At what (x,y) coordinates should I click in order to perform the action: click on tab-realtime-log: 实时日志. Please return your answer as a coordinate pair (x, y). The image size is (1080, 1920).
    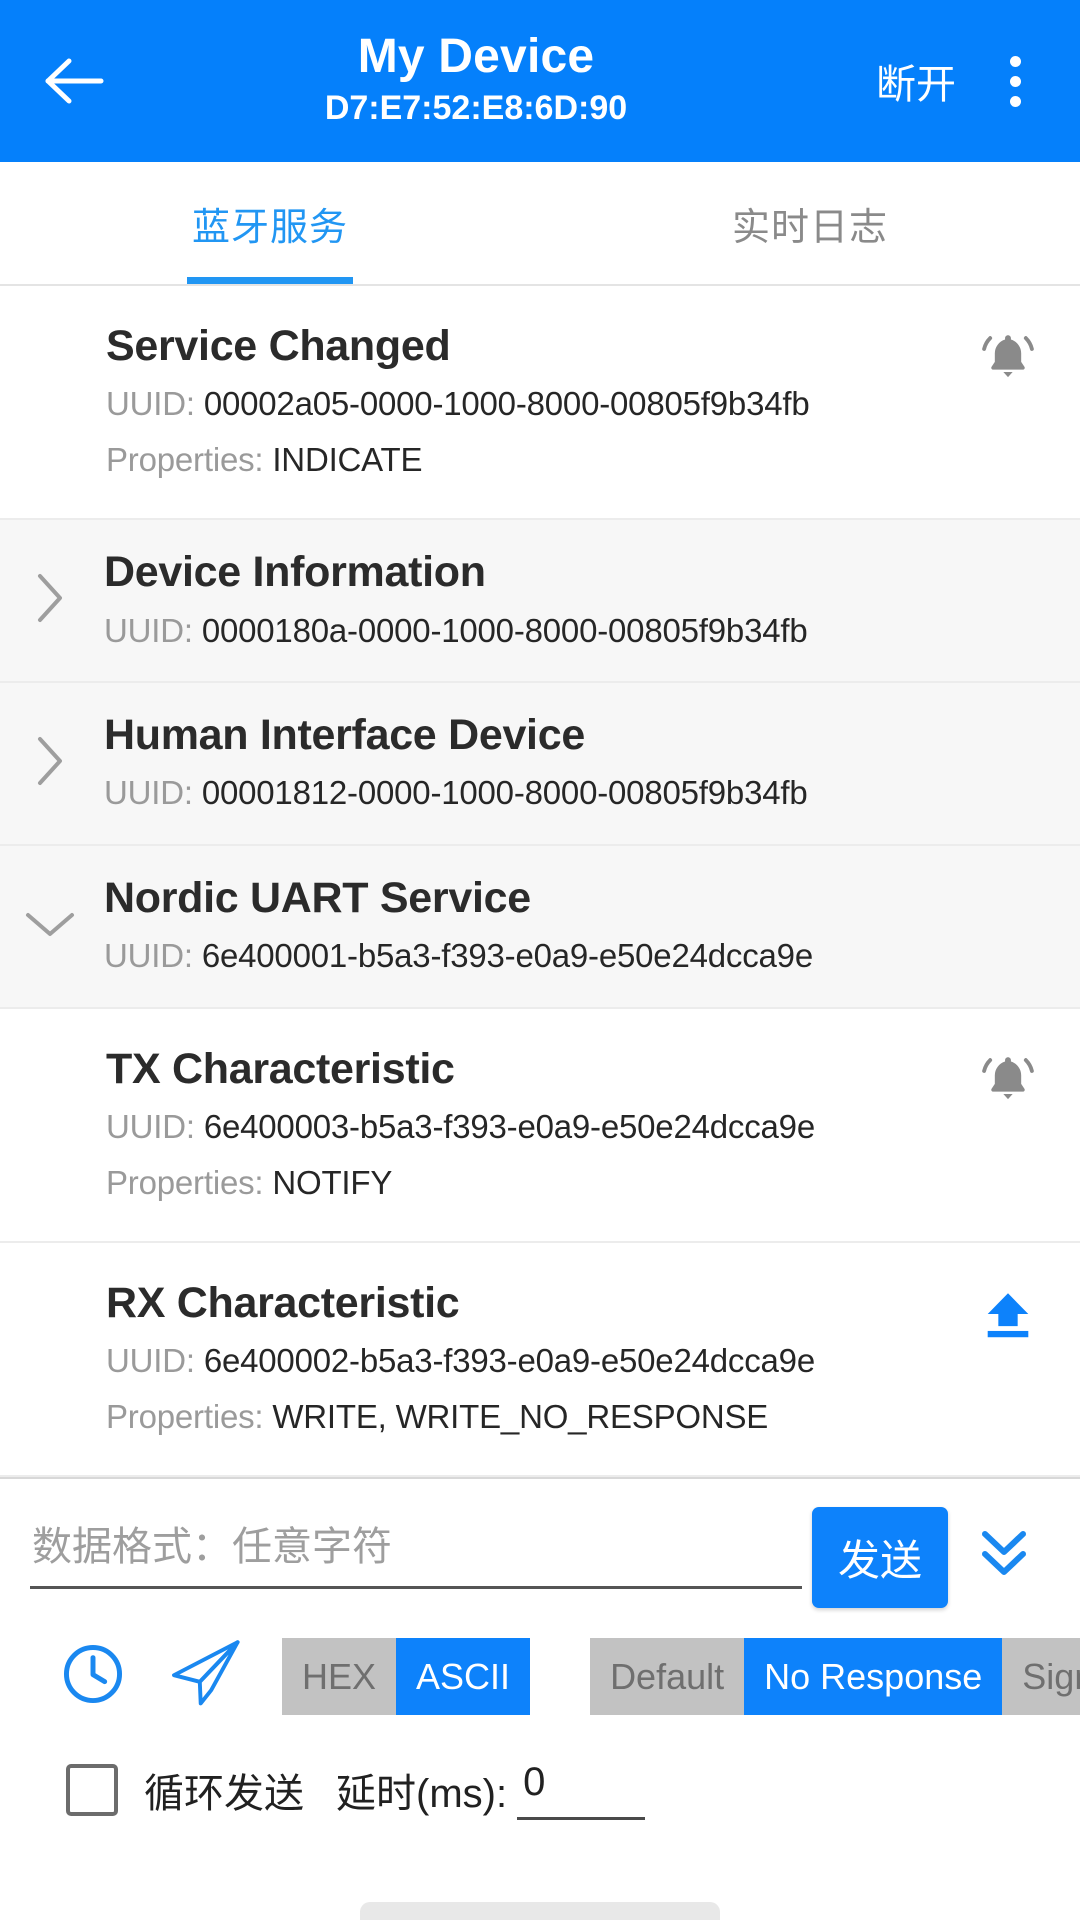
    Looking at the image, I should click on (810, 223).